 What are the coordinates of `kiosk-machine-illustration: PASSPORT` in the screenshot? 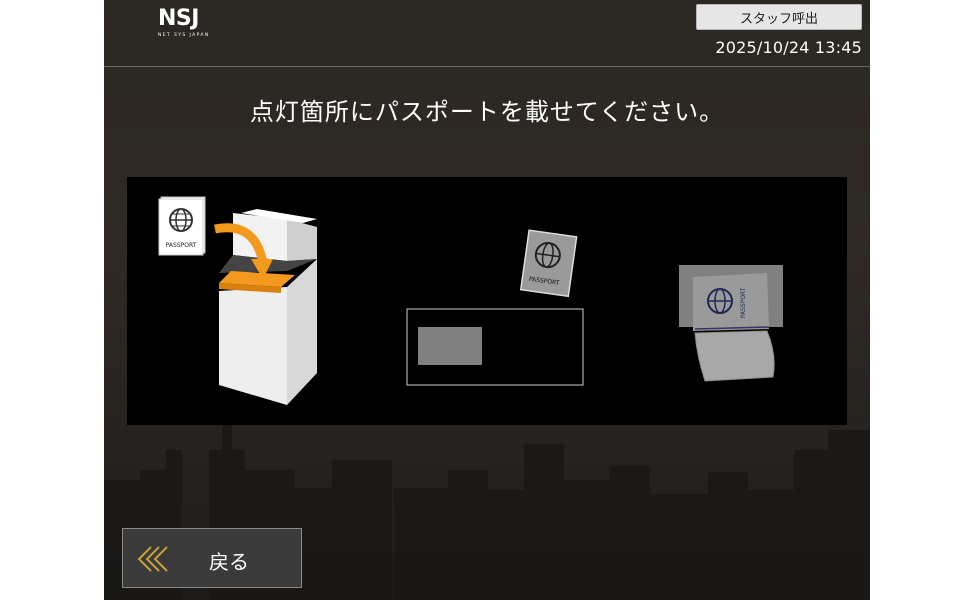 It's located at (237, 300).